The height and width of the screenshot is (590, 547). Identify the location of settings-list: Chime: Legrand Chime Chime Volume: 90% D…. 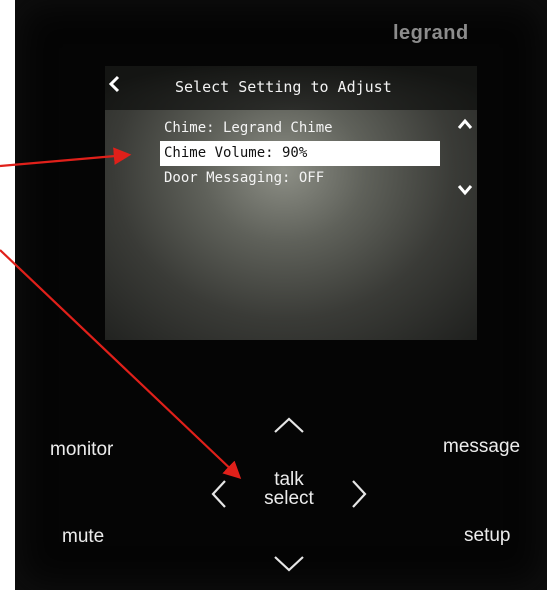
(300, 153).